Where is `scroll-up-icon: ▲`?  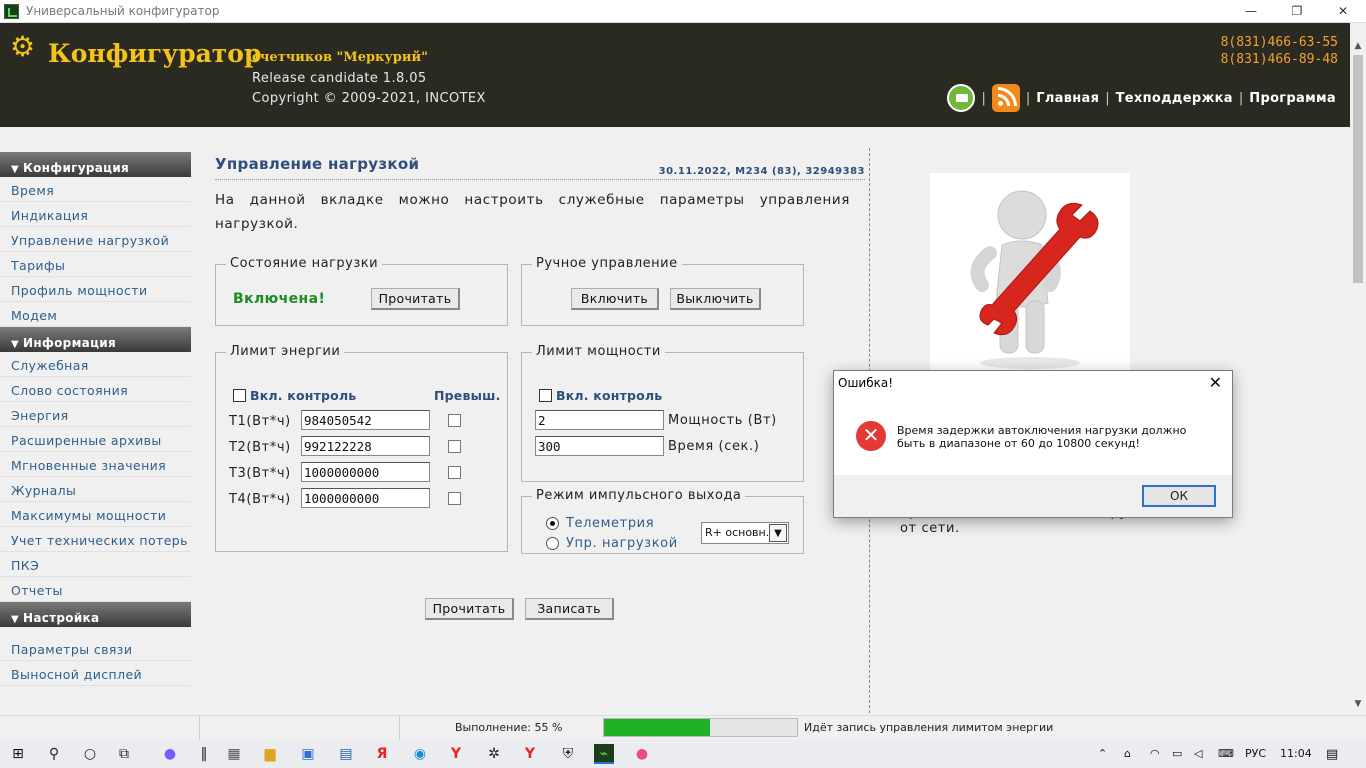
scroll-up-icon: ▲ is located at coordinates (1358, 46).